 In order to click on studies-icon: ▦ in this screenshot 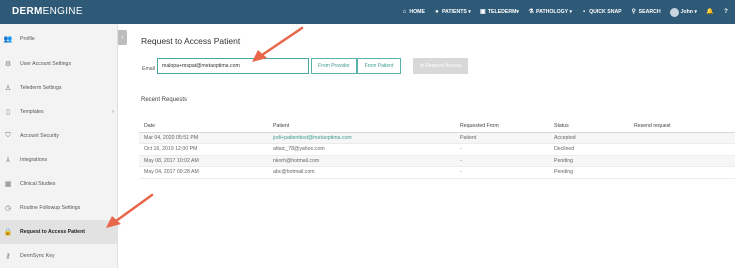, I will do `click(8, 184)`.